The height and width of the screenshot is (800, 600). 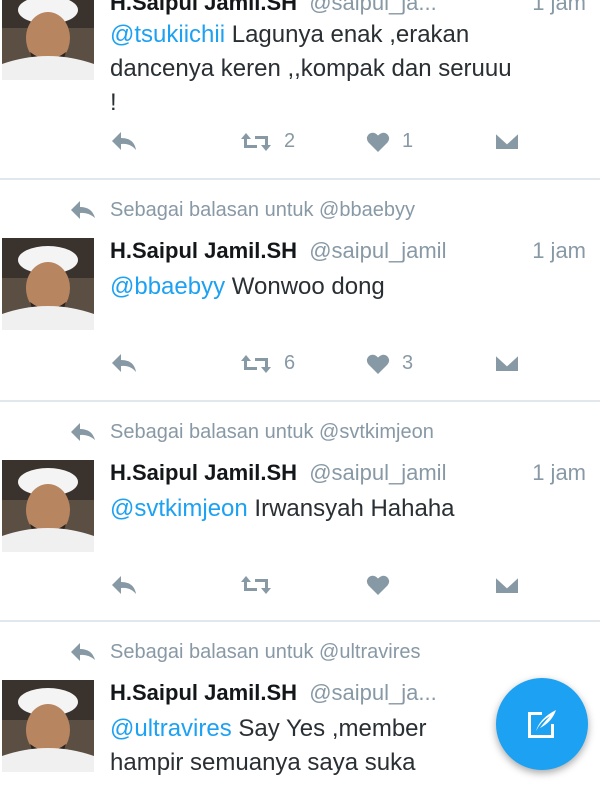 What do you see at coordinates (167, 286) in the screenshot?
I see `mention-link: @bbaebyy` at bounding box center [167, 286].